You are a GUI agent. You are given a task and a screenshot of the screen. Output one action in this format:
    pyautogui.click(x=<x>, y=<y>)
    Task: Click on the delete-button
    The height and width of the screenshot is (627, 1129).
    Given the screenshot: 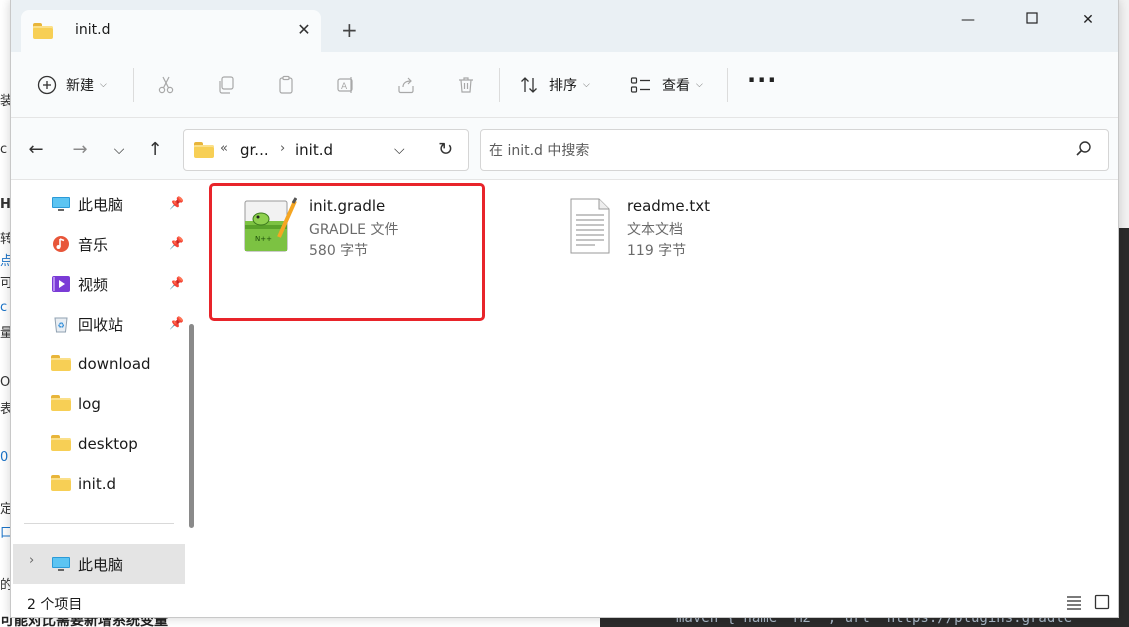 What is the action you would take?
    pyautogui.click(x=466, y=85)
    